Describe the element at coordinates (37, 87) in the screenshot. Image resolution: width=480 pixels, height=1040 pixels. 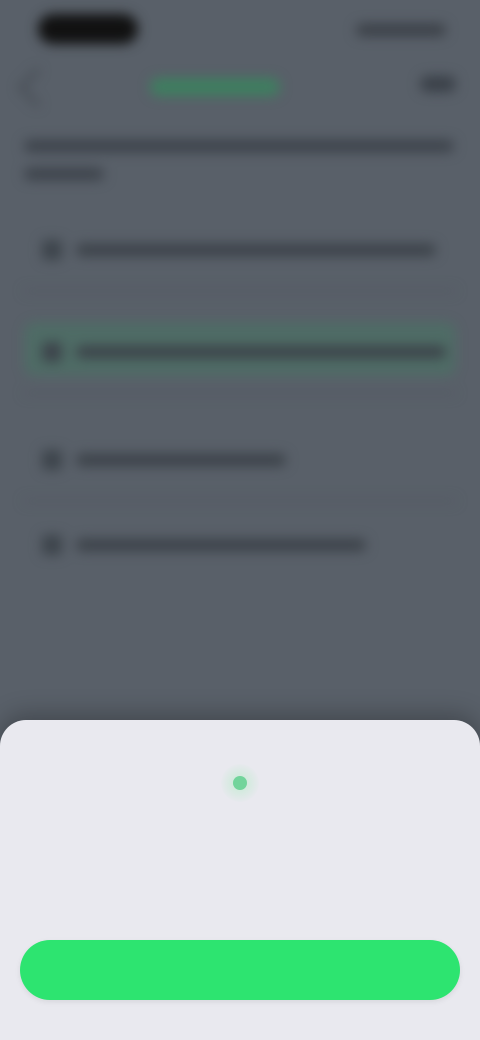
I see `back-arrow-icon` at that location.